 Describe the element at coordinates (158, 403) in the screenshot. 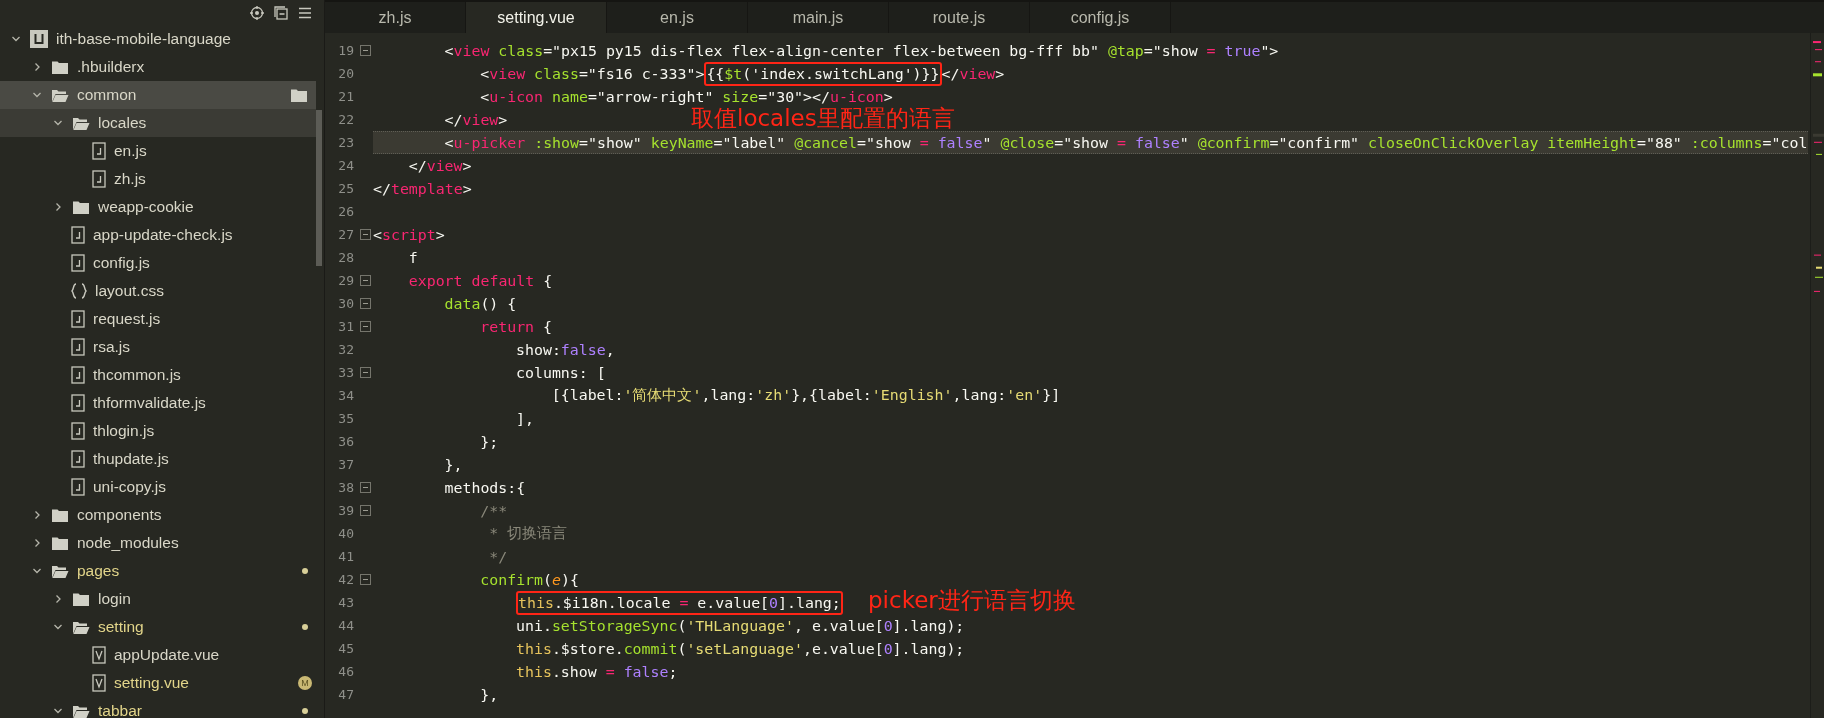

I see `tree-item: thformvalidate.js` at that location.